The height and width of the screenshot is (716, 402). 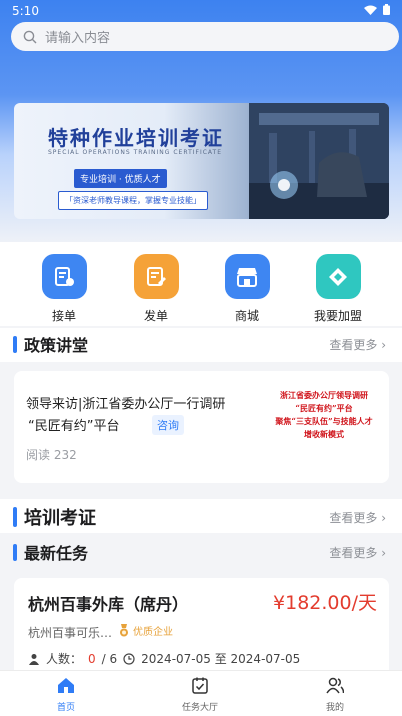 I want to click on banner-subtitle: SPECIAL OPERATIONS TRAINING CERTIFICATE, so click(x=135, y=152).